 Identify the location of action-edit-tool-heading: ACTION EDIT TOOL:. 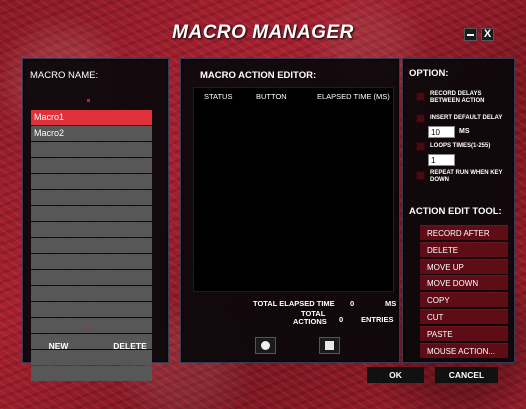
(455, 211).